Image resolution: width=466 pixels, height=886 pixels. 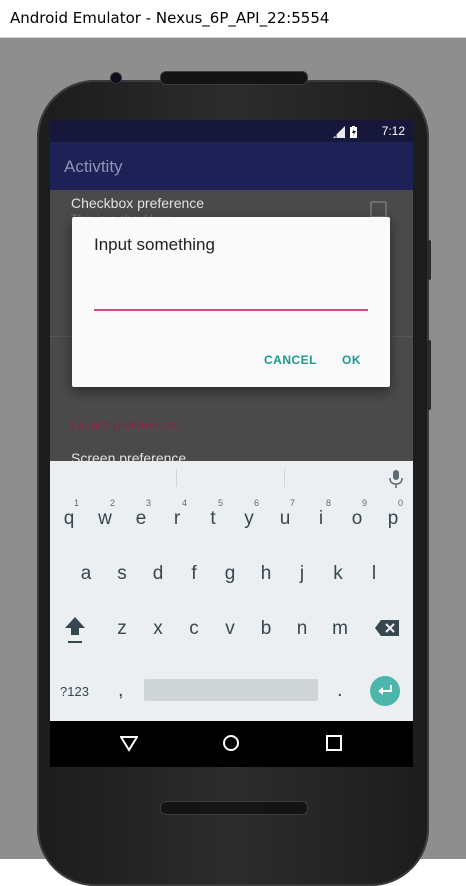 I want to click on shift-key, so click(x=75, y=635).